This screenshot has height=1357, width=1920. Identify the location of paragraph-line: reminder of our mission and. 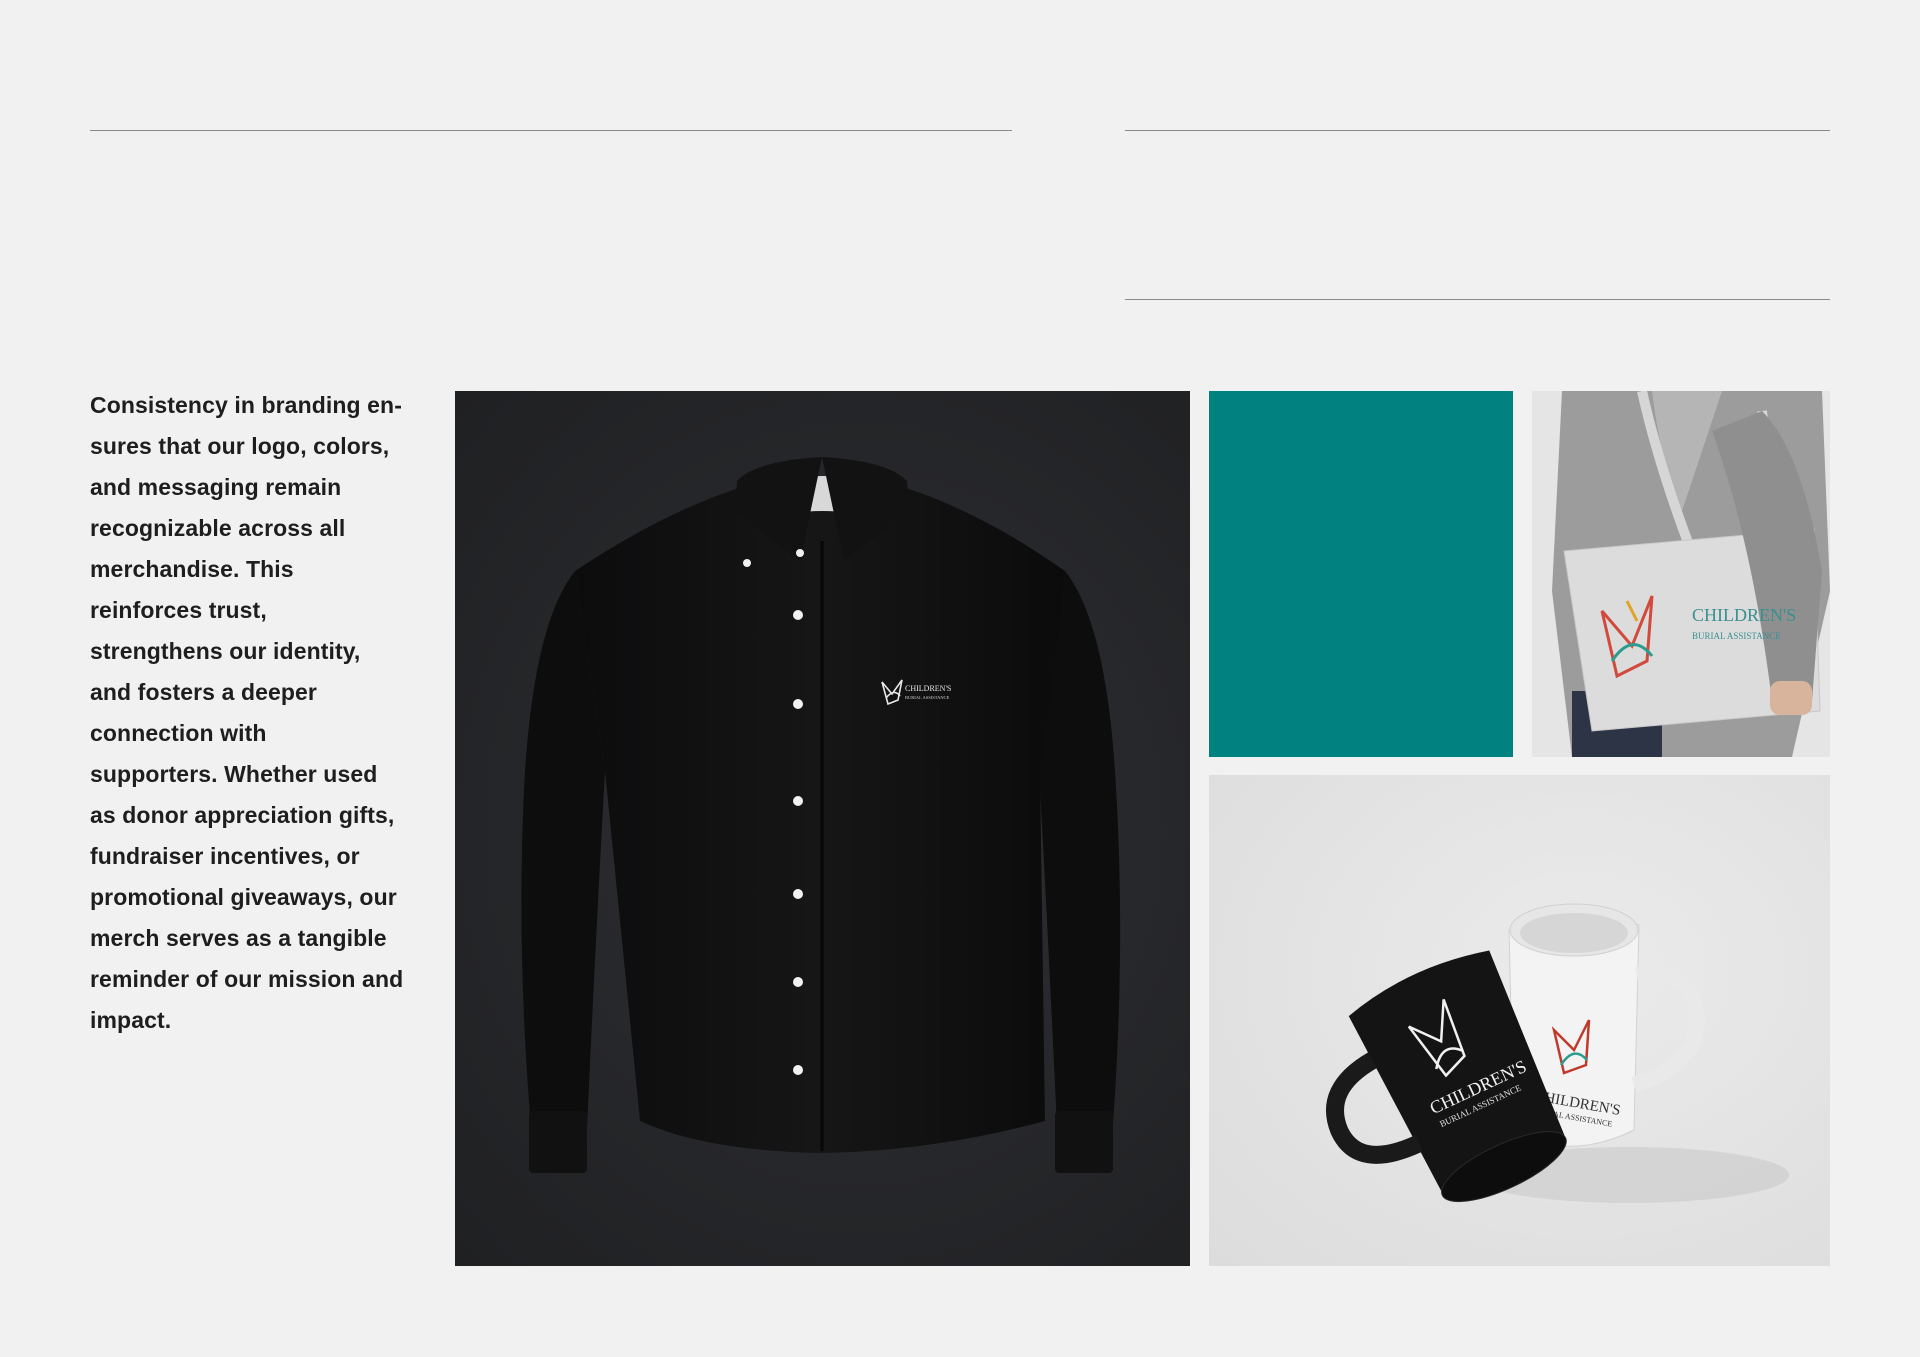
(247, 979).